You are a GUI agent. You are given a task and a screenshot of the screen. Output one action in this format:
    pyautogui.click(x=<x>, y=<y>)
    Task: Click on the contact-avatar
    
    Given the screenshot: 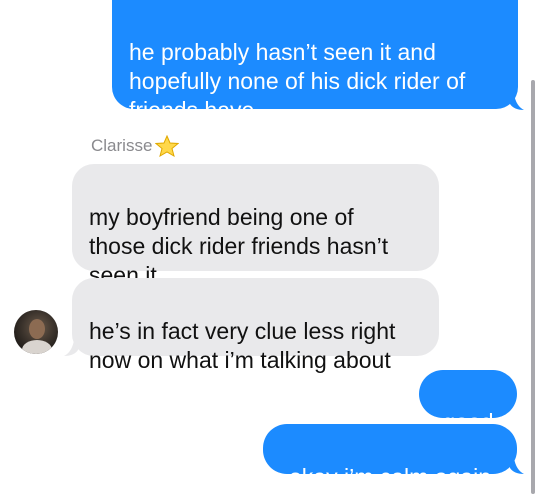 What is the action you would take?
    pyautogui.click(x=36, y=332)
    